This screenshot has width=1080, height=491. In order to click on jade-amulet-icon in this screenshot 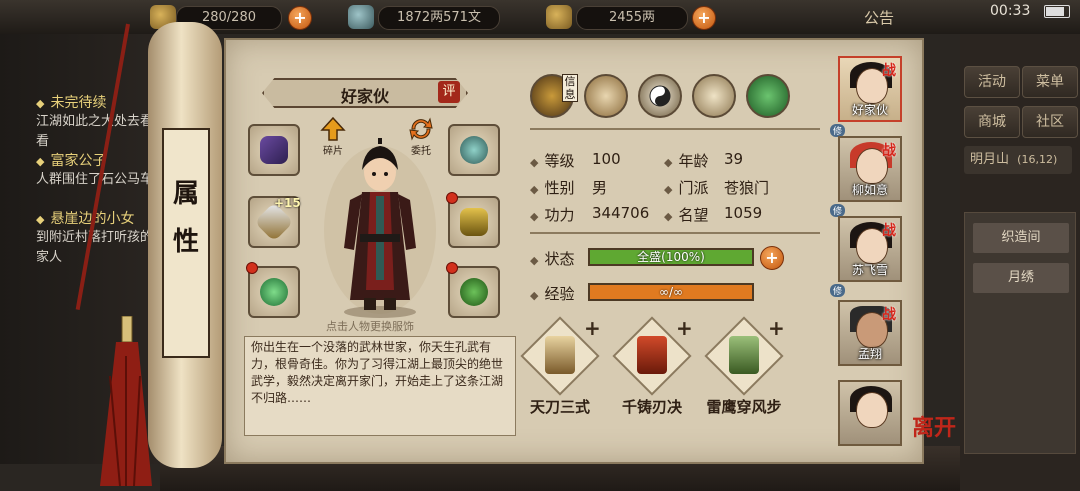, I will do `click(474, 292)`.